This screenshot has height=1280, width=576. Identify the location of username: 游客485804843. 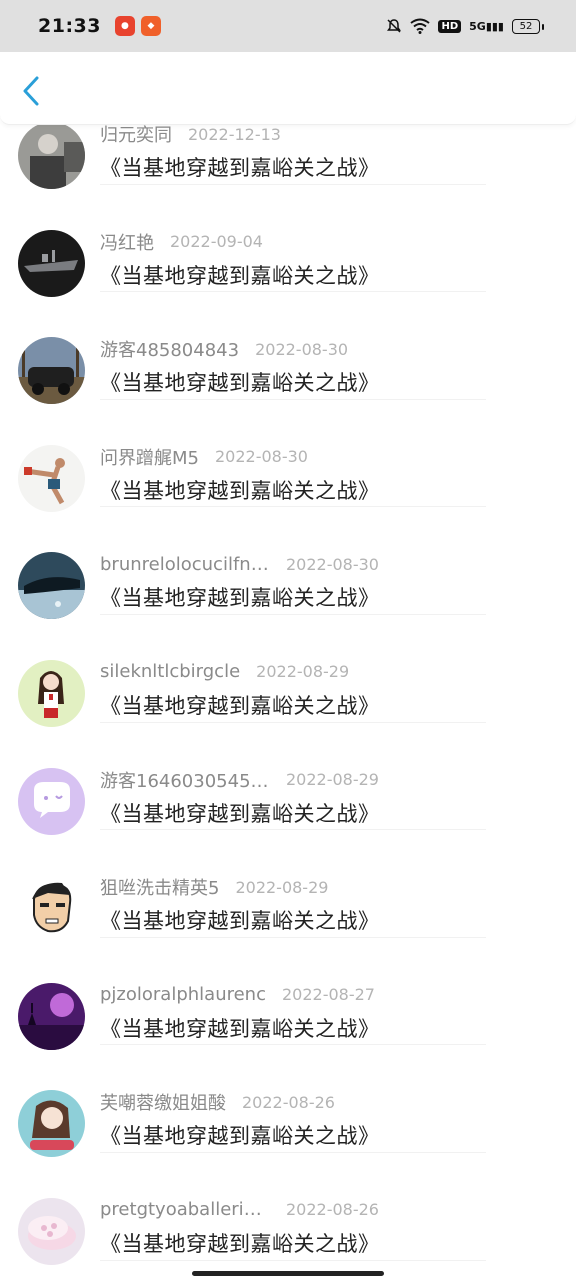
(169, 349).